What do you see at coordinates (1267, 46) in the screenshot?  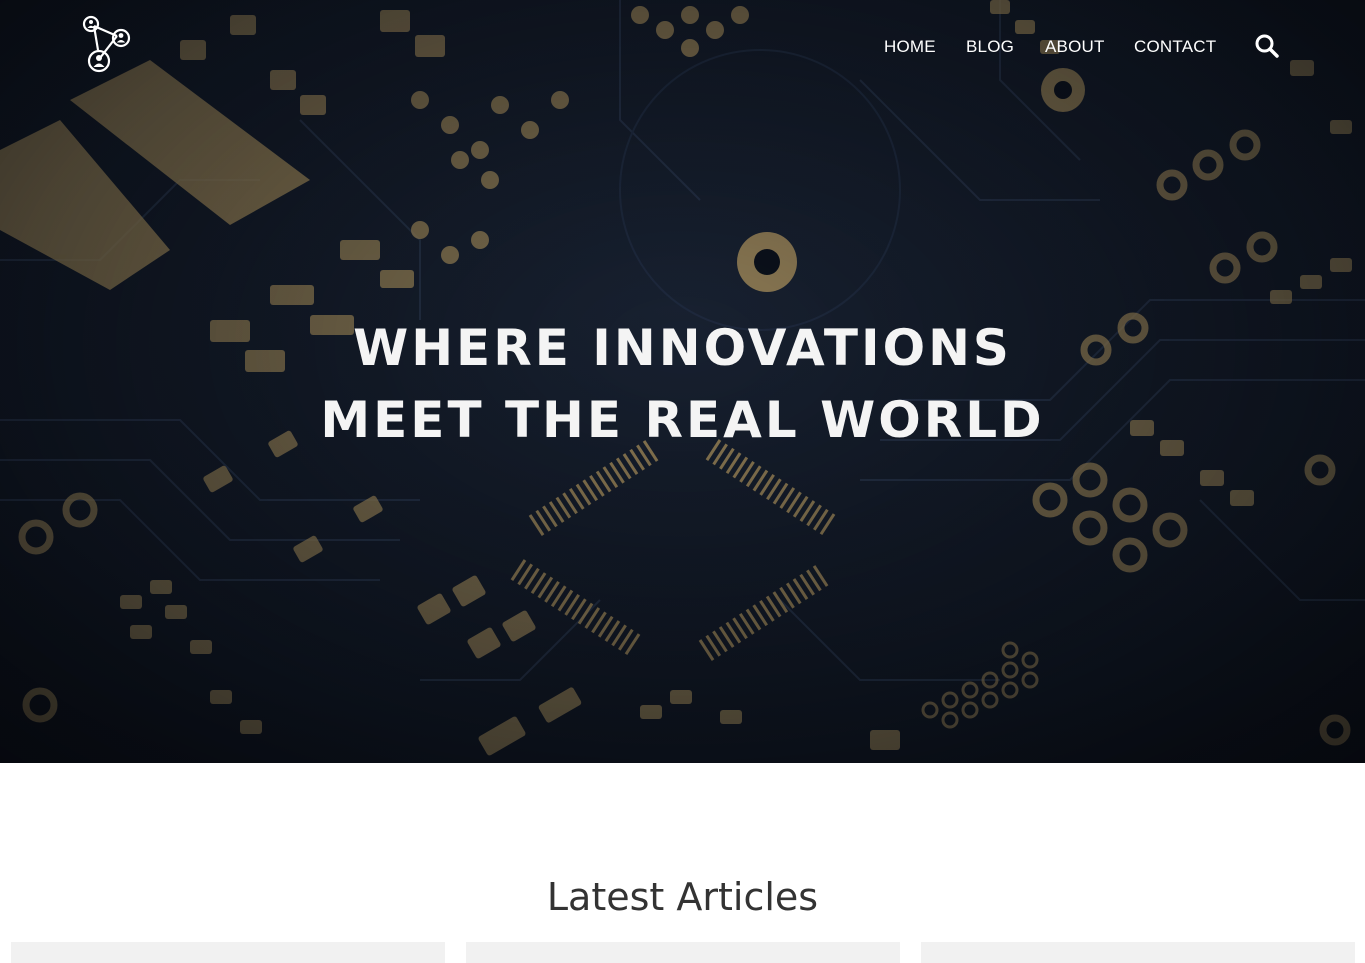 I see `search-icon` at bounding box center [1267, 46].